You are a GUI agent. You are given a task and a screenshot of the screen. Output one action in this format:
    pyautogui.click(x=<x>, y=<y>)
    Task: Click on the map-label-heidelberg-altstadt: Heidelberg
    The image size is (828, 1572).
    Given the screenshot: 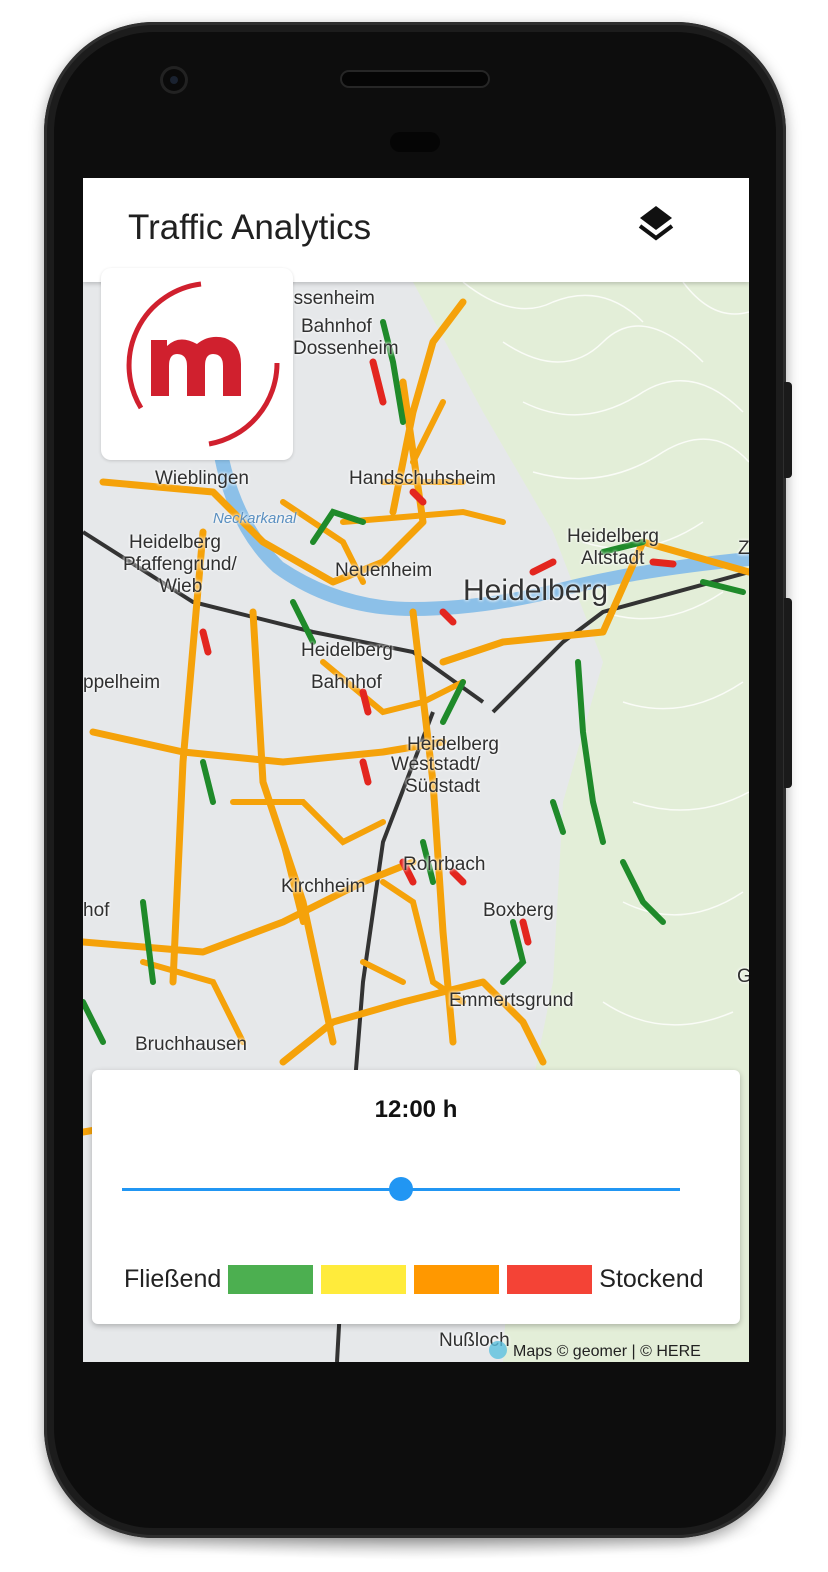 What is the action you would take?
    pyautogui.click(x=613, y=536)
    